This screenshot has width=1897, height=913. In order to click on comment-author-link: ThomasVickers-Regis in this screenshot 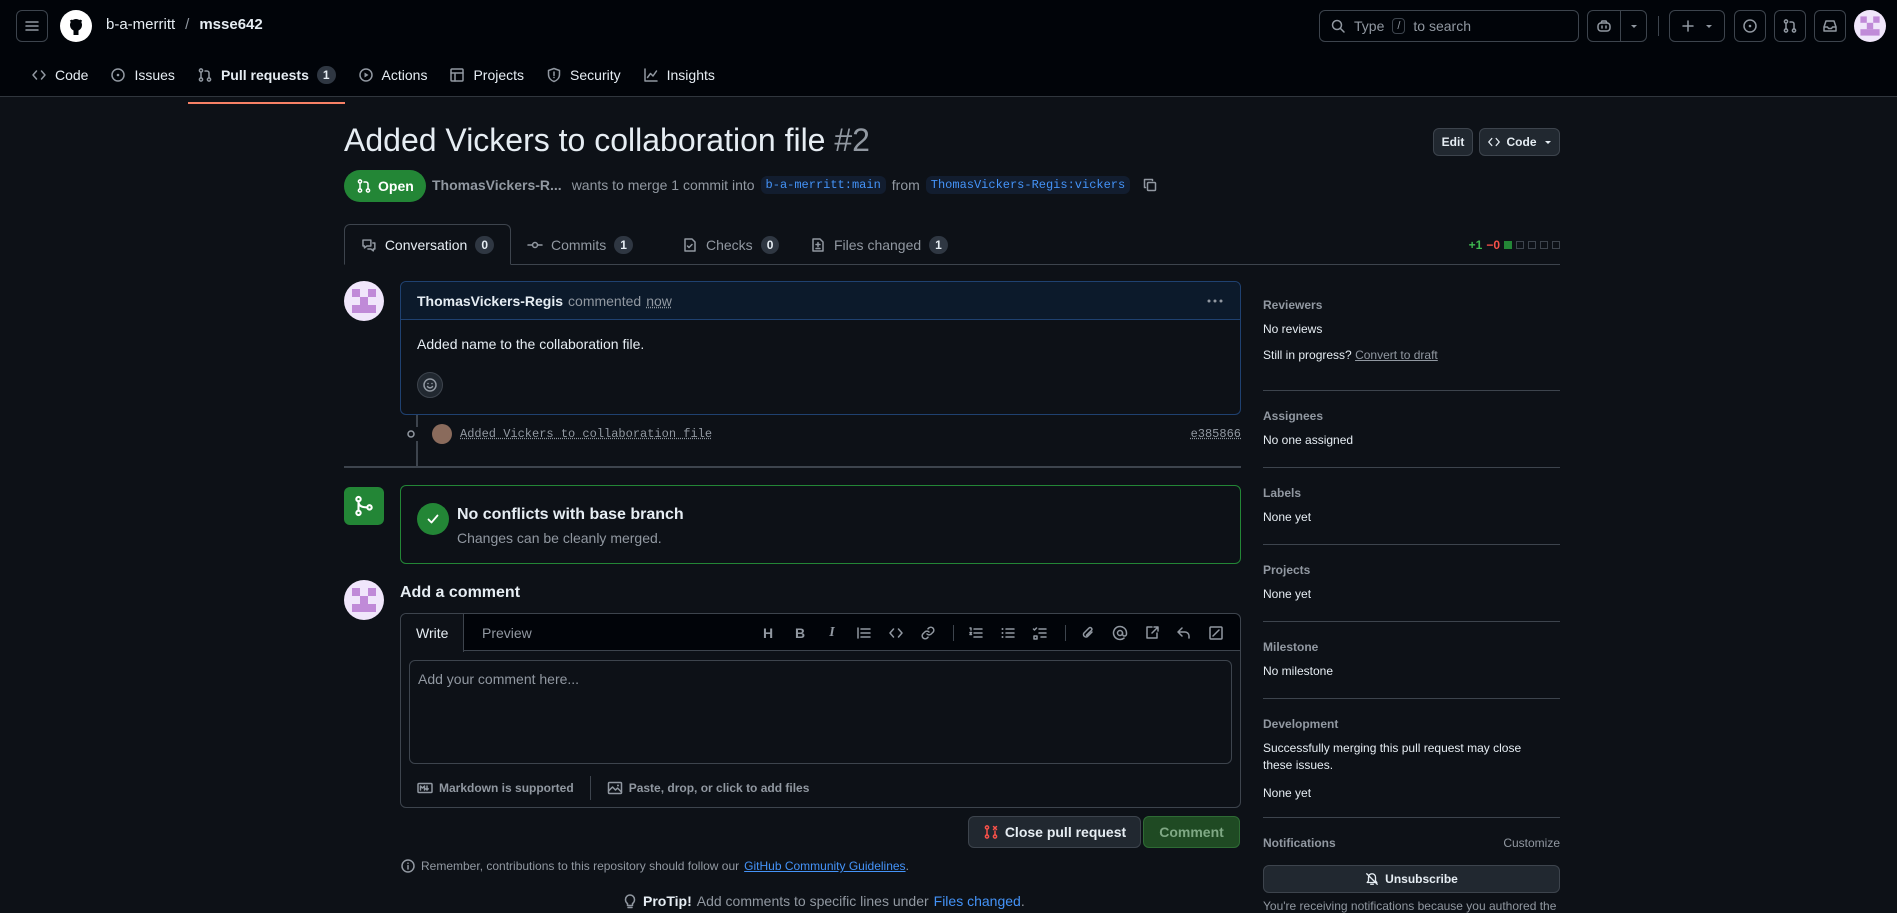, I will do `click(490, 301)`.